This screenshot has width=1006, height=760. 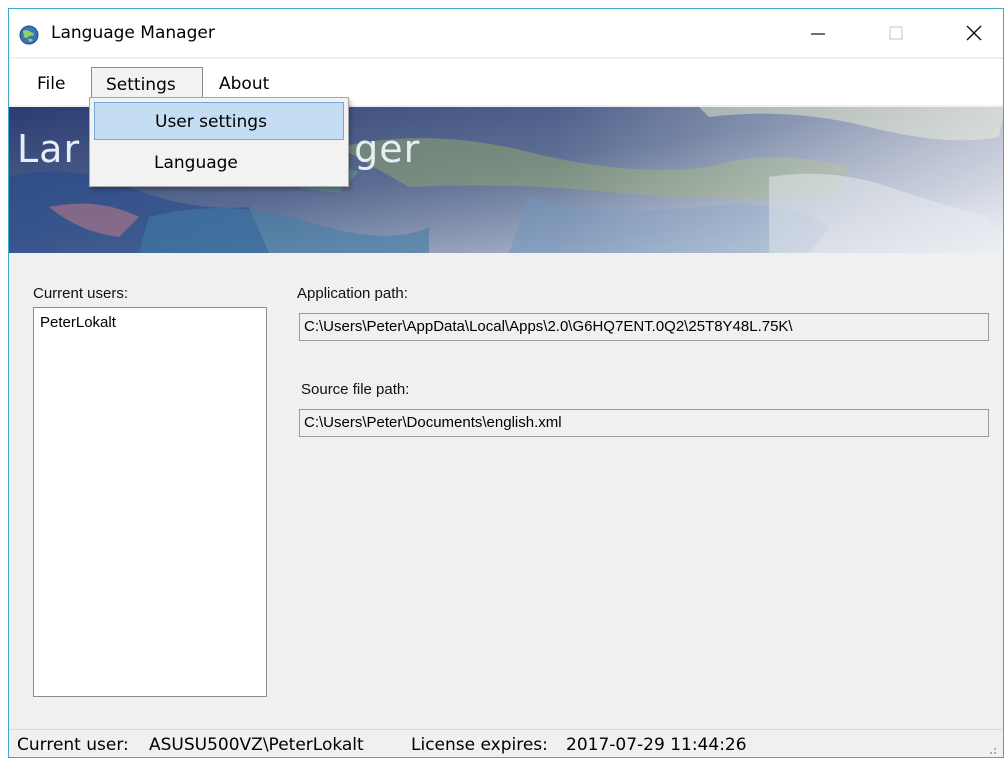 What do you see at coordinates (256, 745) in the screenshot?
I see `status-user-value: ASUSU500VZ\PeterLokalt` at bounding box center [256, 745].